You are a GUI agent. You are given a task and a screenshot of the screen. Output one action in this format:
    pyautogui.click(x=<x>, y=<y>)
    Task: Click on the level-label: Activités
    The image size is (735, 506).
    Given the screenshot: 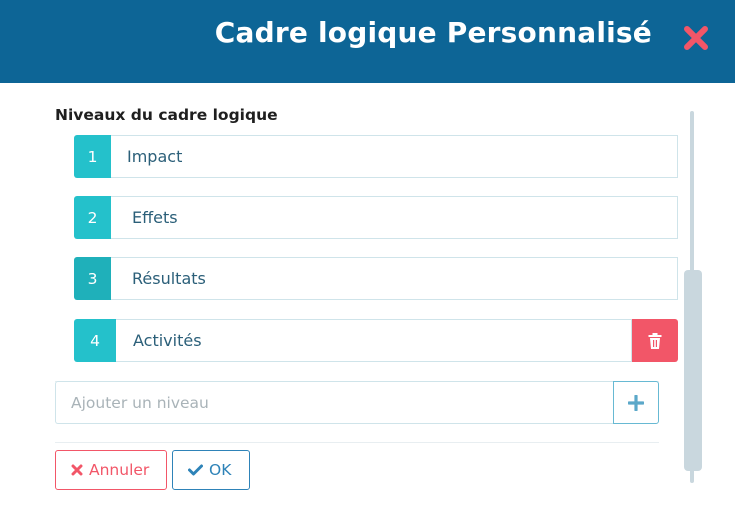 What is the action you would take?
    pyautogui.click(x=374, y=340)
    